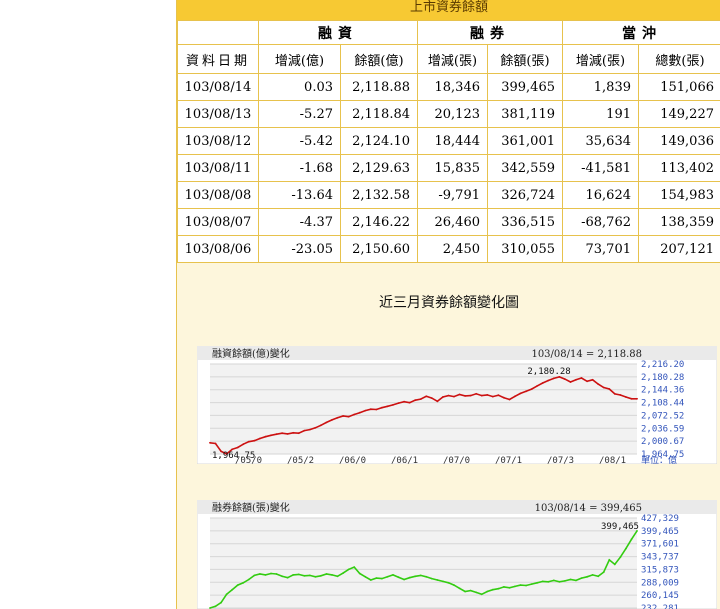 This screenshot has width=720, height=609. What do you see at coordinates (600, 141) in the screenshot?
I see `value-cell: 35,634` at bounding box center [600, 141].